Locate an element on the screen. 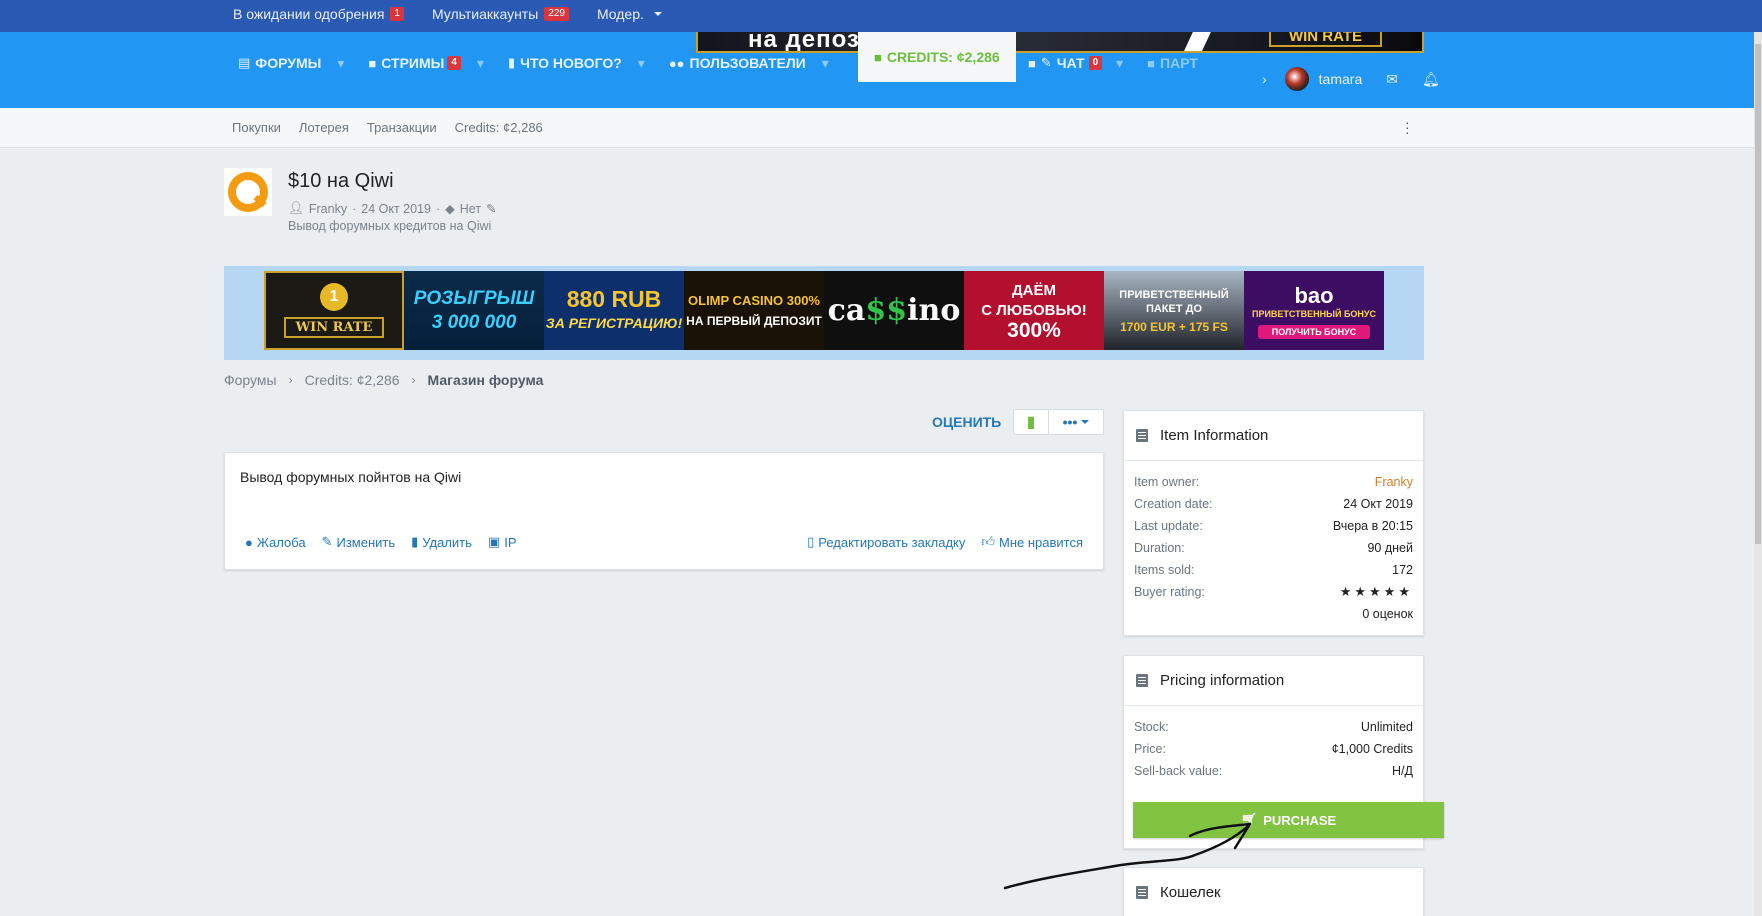  item-meta: 👤︎ Franky · 24 Окт 2019 · ◆ Нет ✎ is located at coordinates (392, 208).